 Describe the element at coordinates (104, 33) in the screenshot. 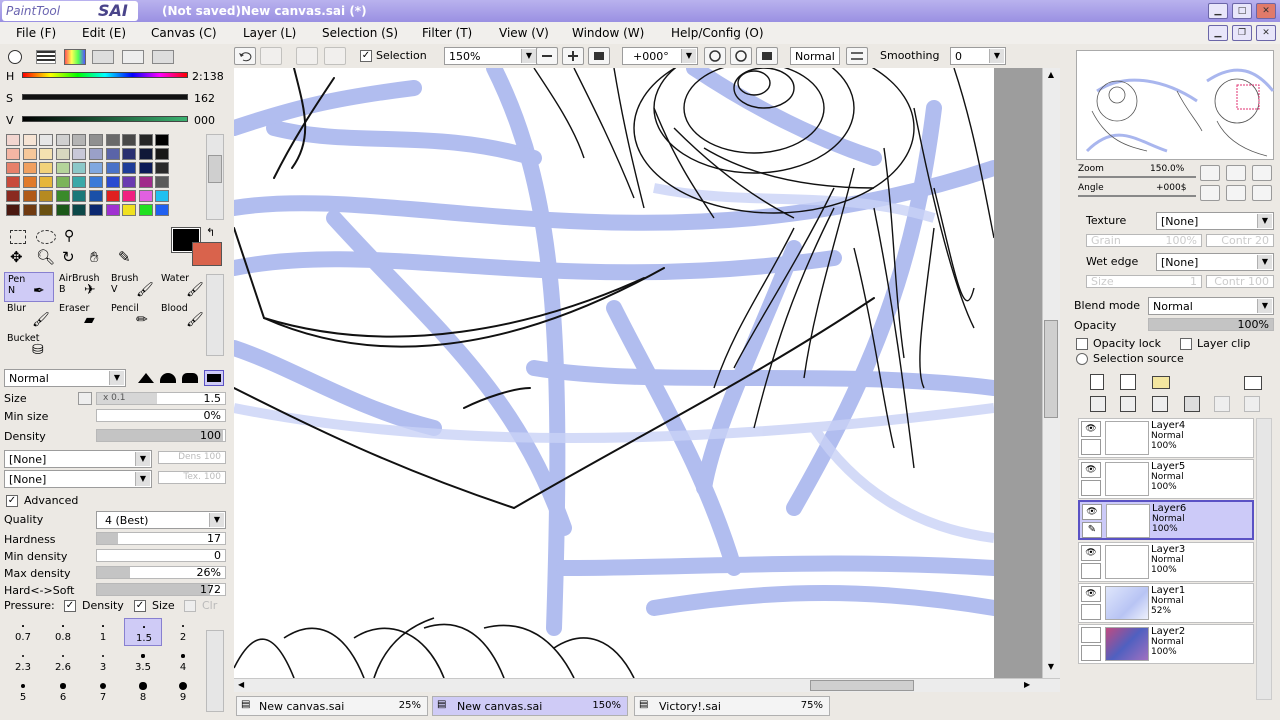

I see `menu-edit: Edit (E)` at that location.